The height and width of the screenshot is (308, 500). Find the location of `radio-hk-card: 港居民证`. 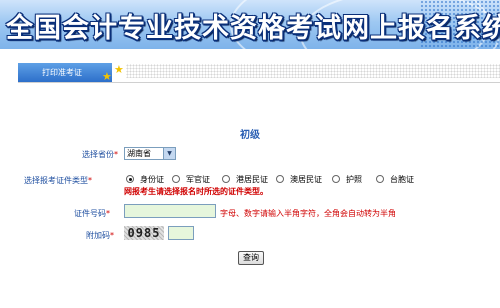

radio-hk-card: 港居民证 is located at coordinates (245, 179).